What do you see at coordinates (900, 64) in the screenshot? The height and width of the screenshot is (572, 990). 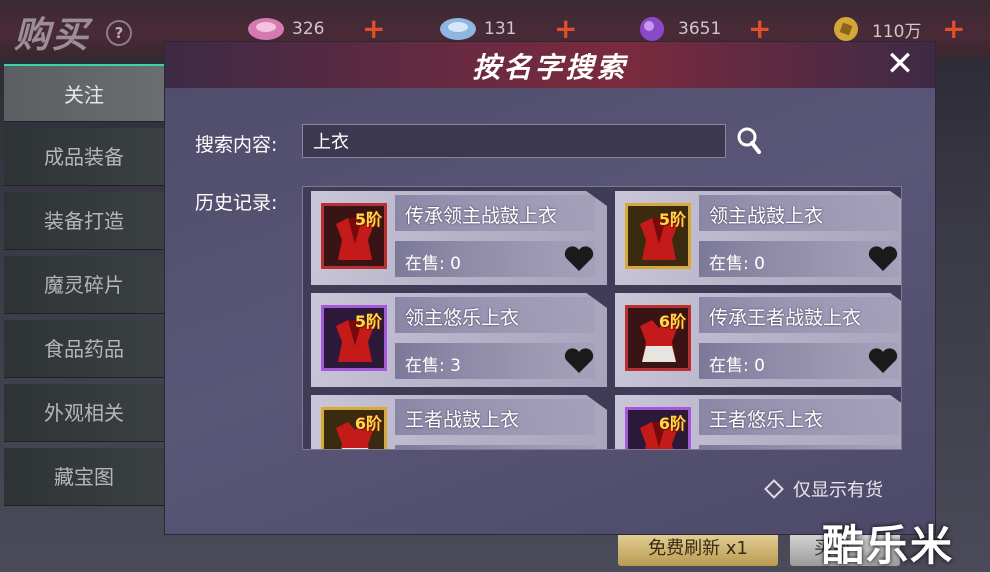 I see `close-icon: ✕` at bounding box center [900, 64].